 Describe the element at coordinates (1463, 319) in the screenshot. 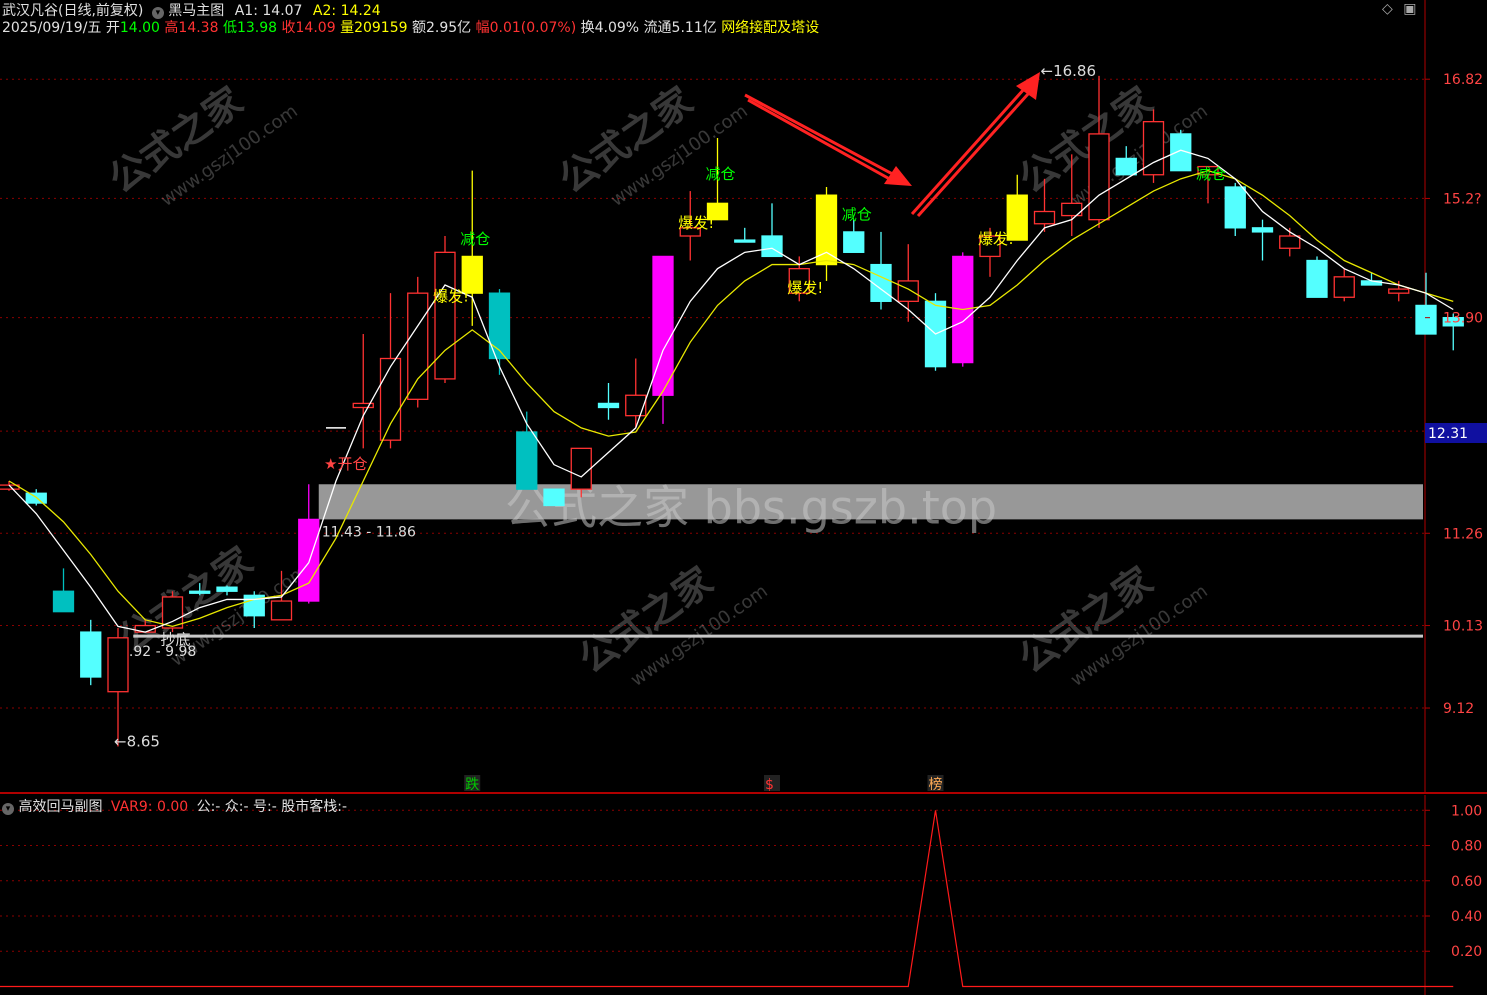

I see `y-tick-label: 13.90` at that location.